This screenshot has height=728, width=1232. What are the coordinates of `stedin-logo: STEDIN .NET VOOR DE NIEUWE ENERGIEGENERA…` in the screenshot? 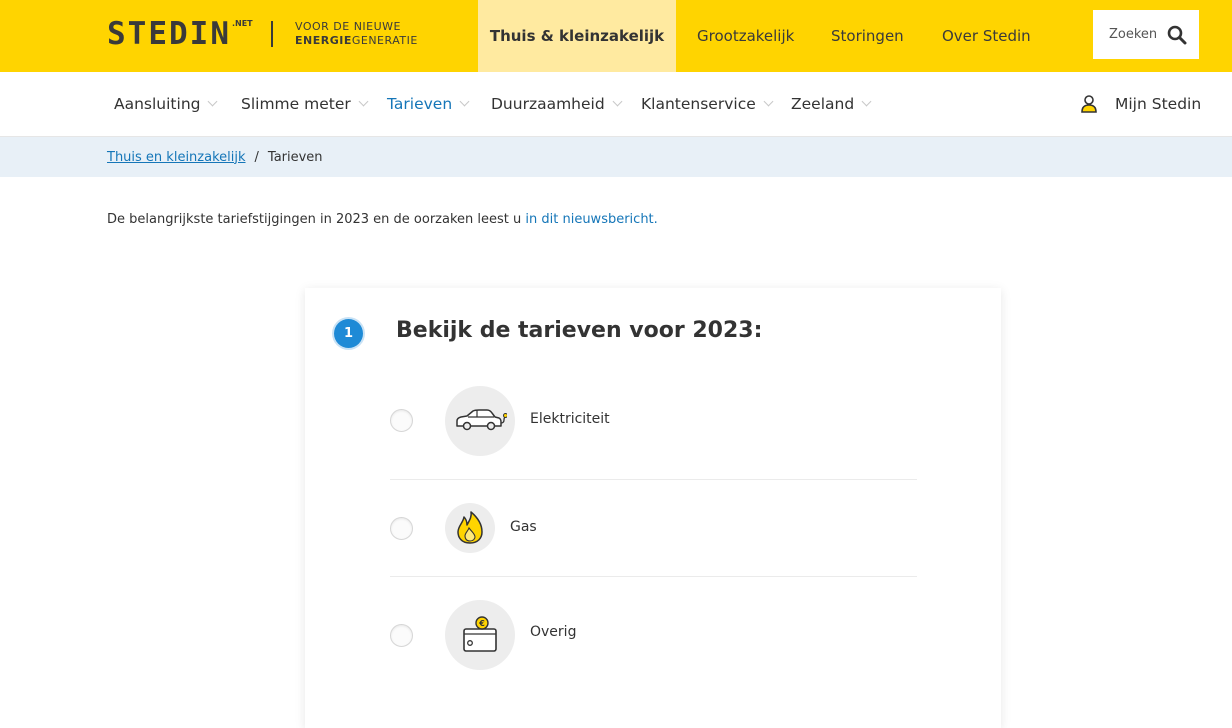 It's located at (262, 34).